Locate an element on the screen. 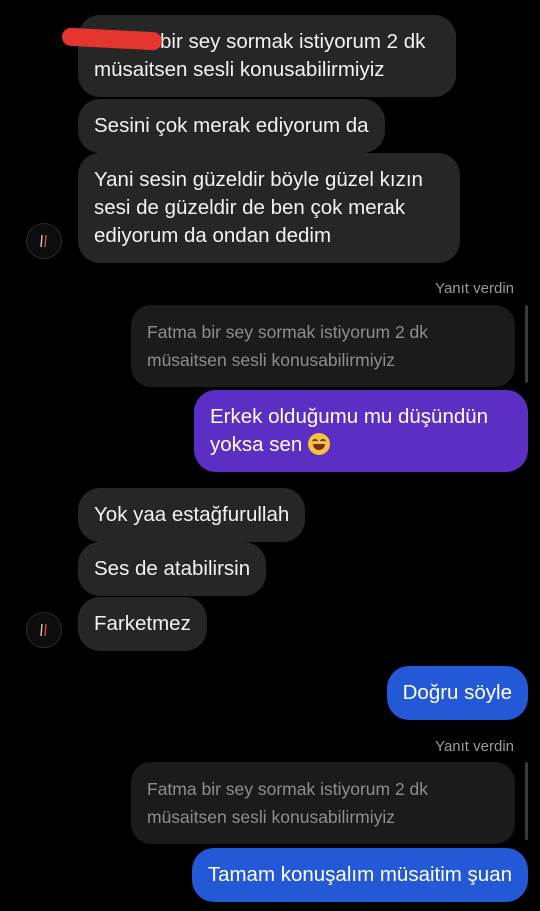 This screenshot has width=540, height=911. message-incoming-2: Sesini çok merak ediyorum da is located at coordinates (231, 126).